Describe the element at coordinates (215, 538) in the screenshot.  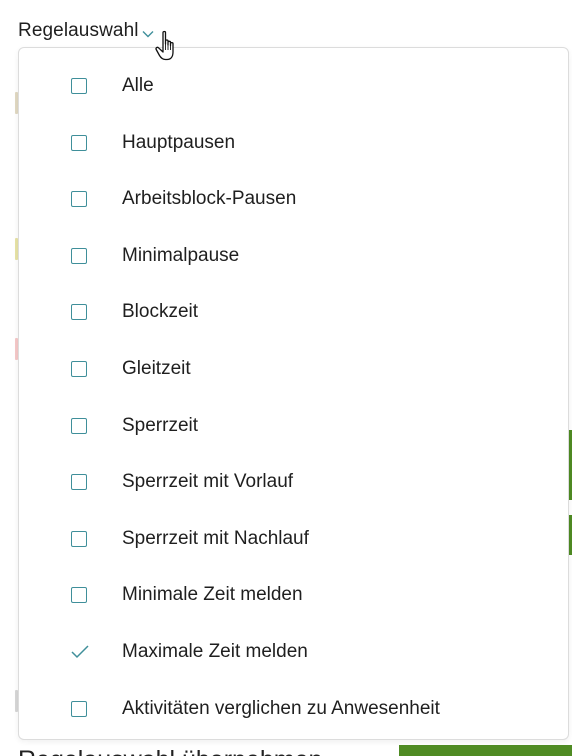
I see `dropdown-option-label: Sperrzeit mit Nachlauf` at that location.